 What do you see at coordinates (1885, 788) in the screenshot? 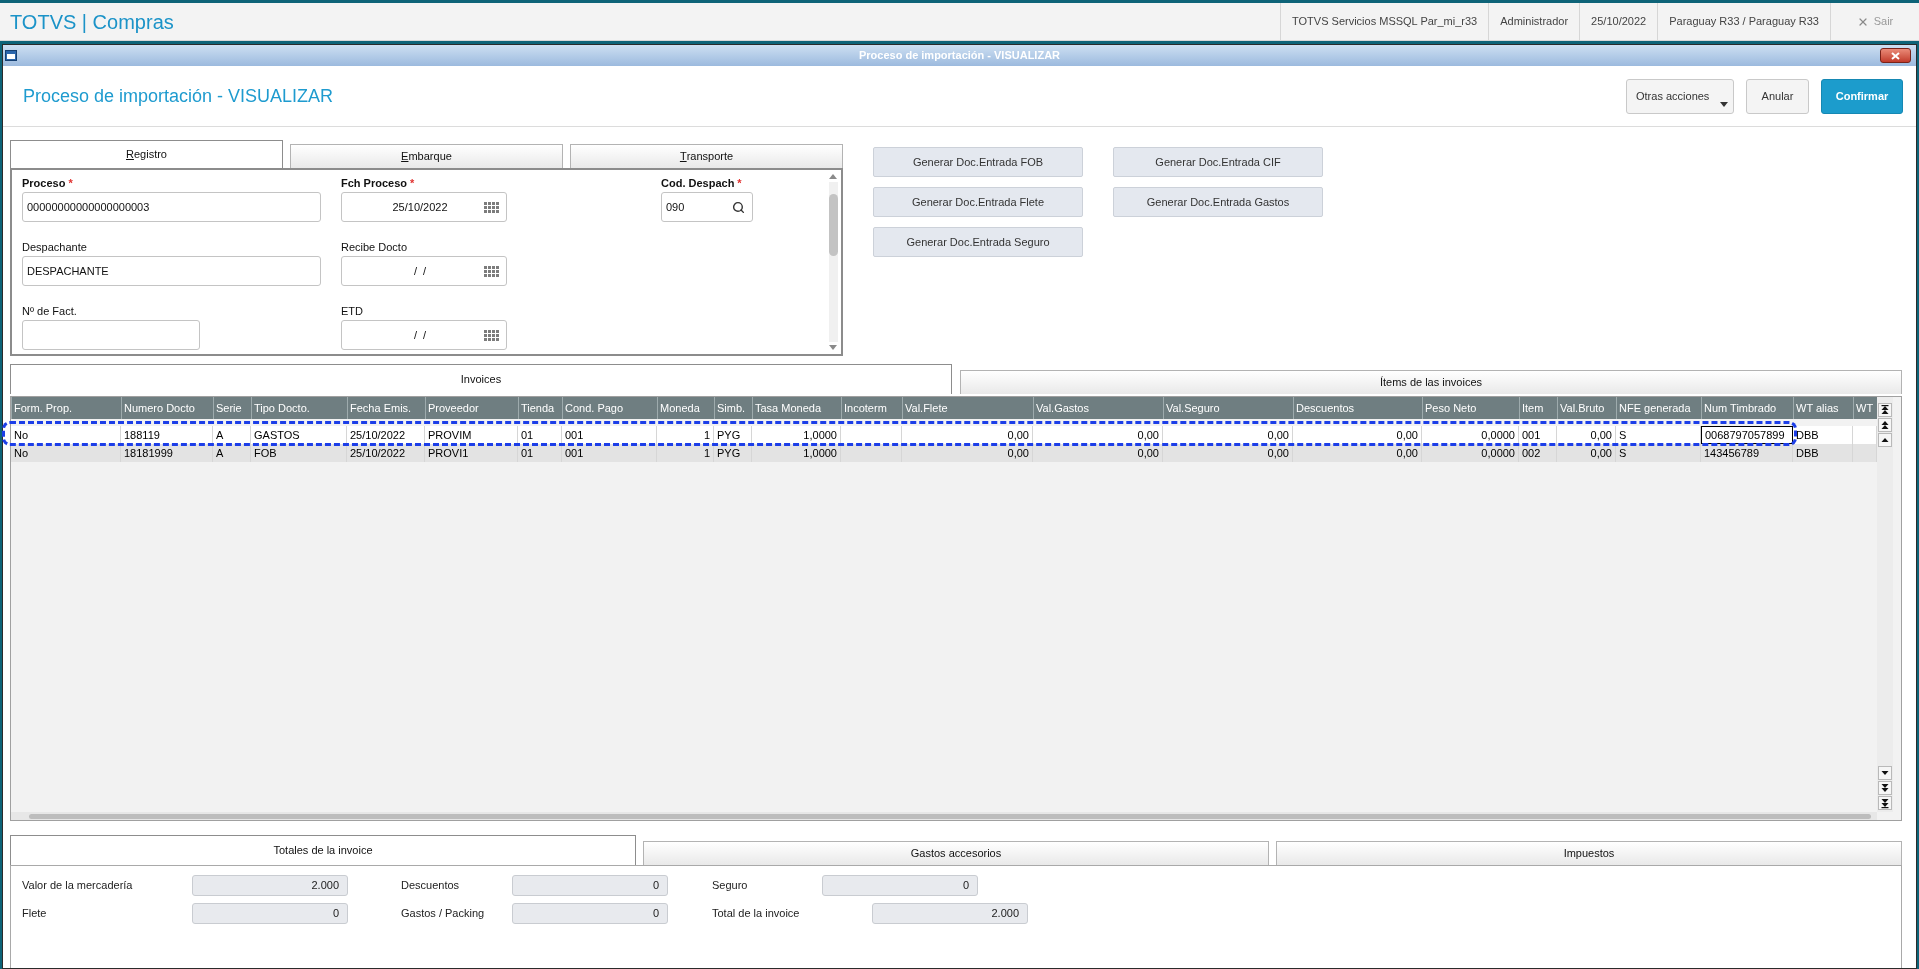
I see `page-down-icon` at bounding box center [1885, 788].